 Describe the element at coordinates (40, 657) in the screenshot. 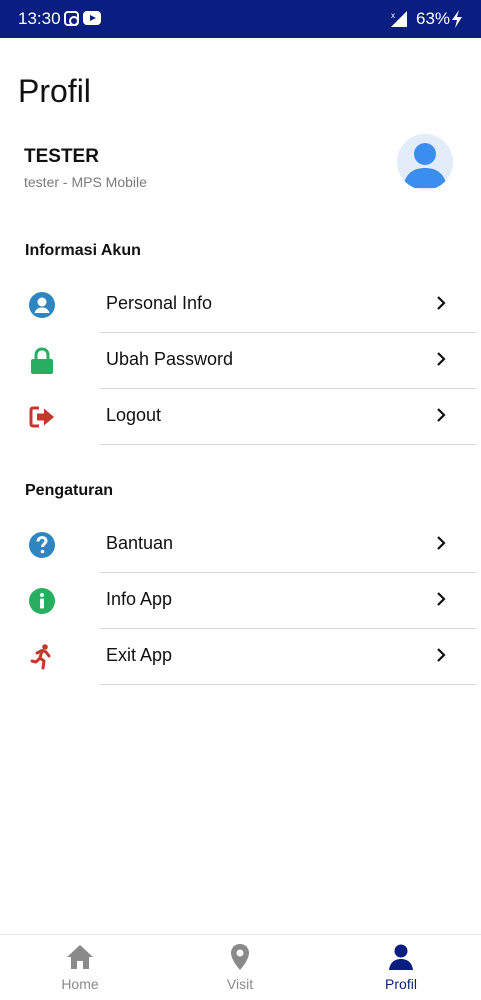

I see `running-person-icon` at that location.